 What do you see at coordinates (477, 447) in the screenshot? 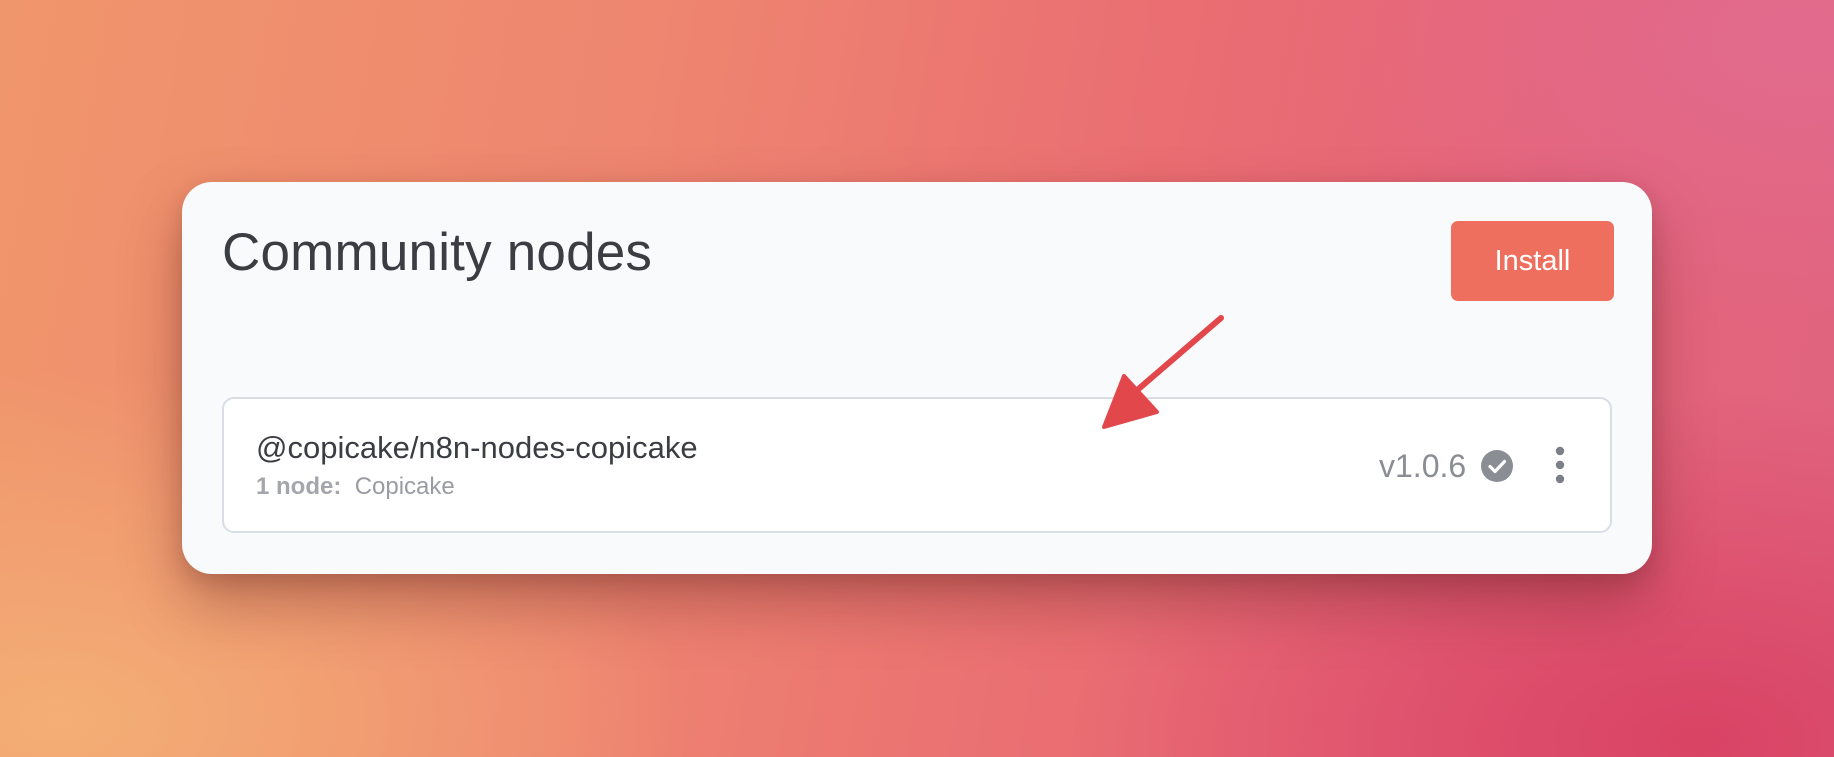
I see `package-name: @copicake/n8n-nodes-copicake` at bounding box center [477, 447].